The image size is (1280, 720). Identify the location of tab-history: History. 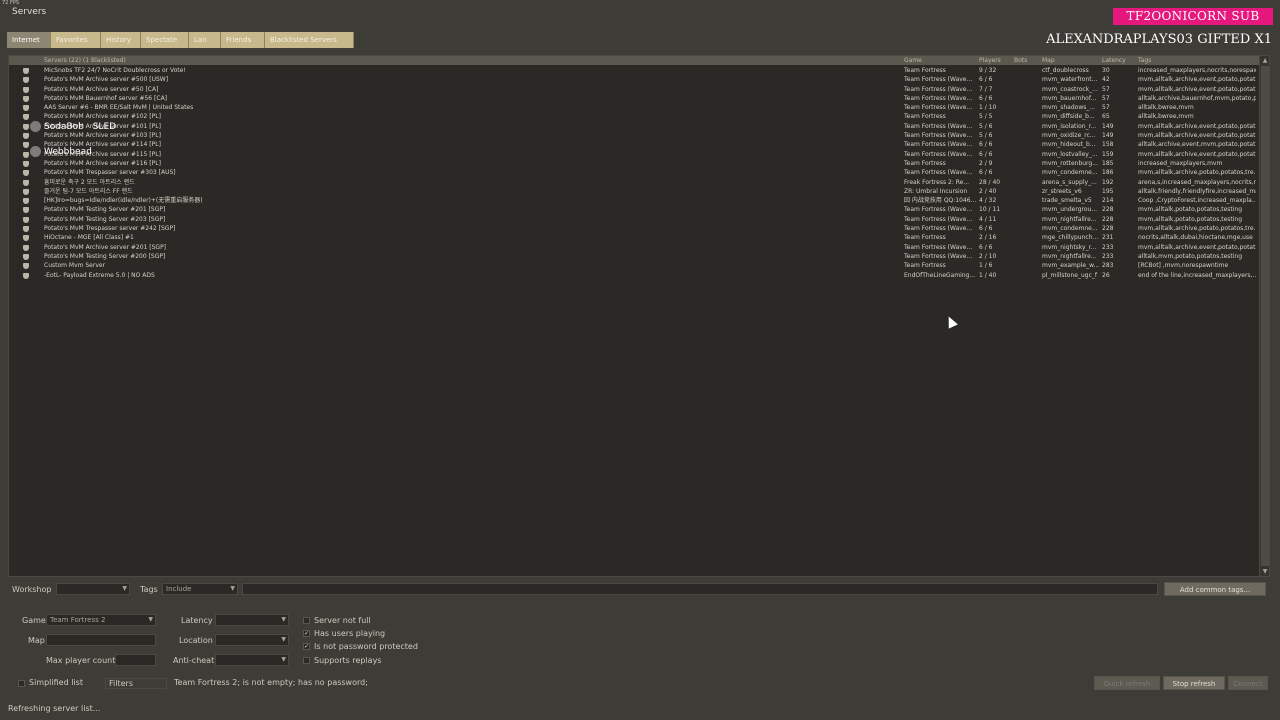
(121, 40).